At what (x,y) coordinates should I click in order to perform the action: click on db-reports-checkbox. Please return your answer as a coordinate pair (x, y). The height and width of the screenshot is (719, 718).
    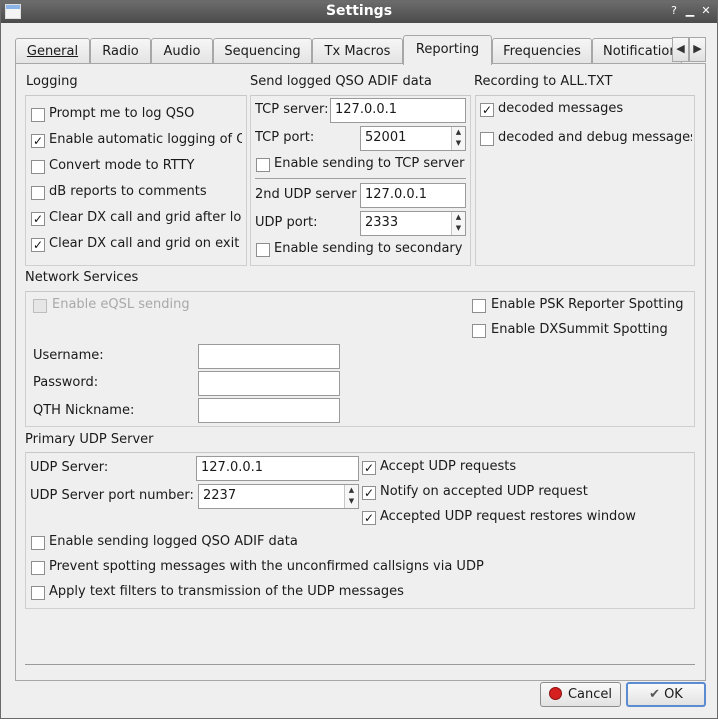
    Looking at the image, I should click on (38, 193).